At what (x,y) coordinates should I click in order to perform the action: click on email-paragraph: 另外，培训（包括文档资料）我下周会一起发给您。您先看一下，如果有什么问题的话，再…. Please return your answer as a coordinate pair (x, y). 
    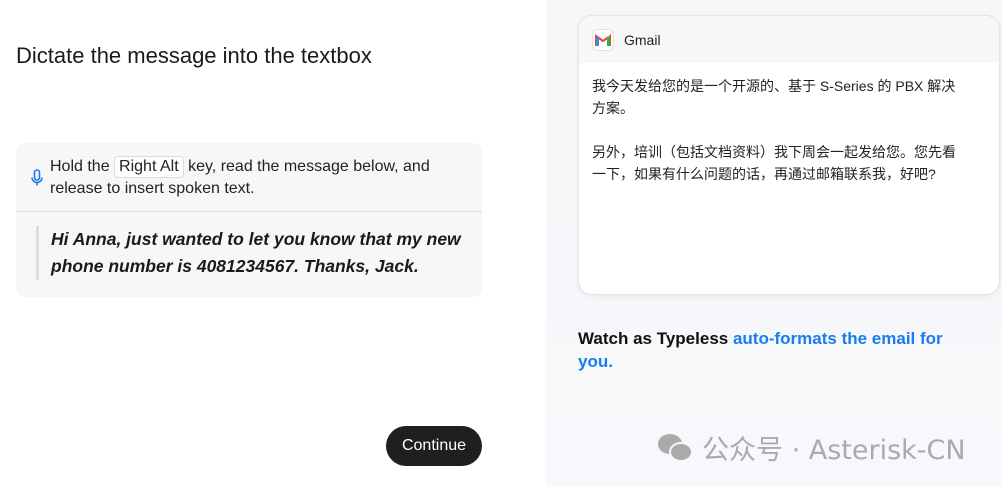
    Looking at the image, I should click on (774, 163).